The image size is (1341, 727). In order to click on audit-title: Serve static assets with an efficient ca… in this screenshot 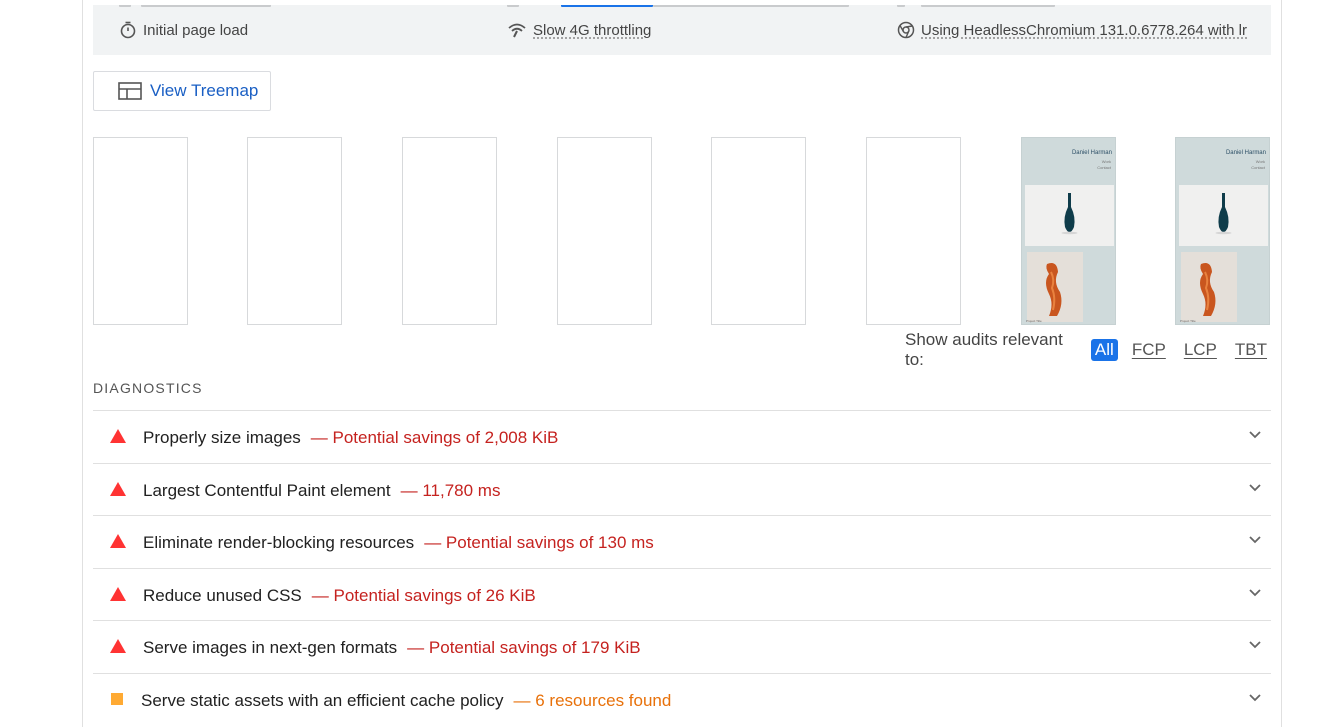, I will do `click(322, 700)`.